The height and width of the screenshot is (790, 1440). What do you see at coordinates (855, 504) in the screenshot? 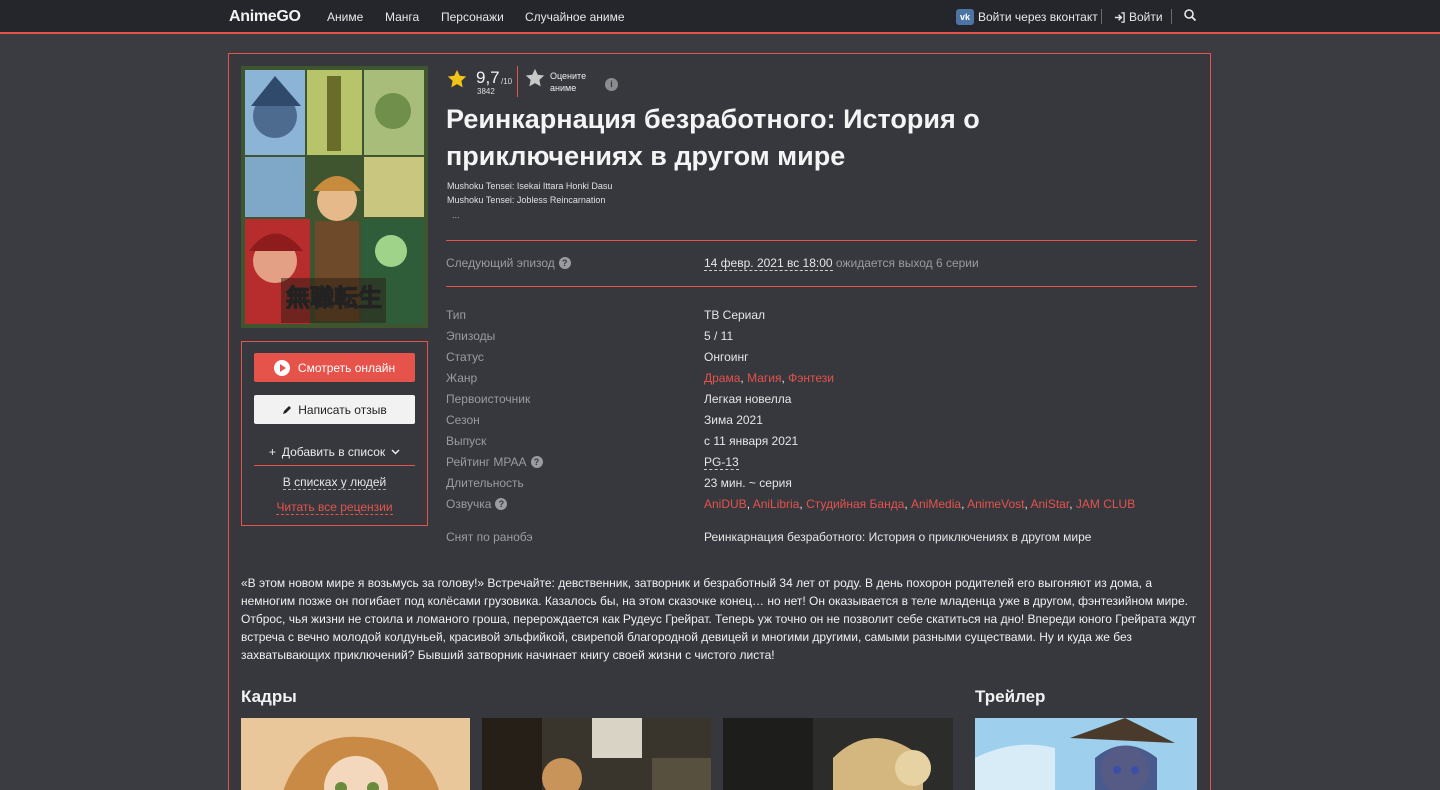
I see `dub-link: Студийная Банда` at bounding box center [855, 504].